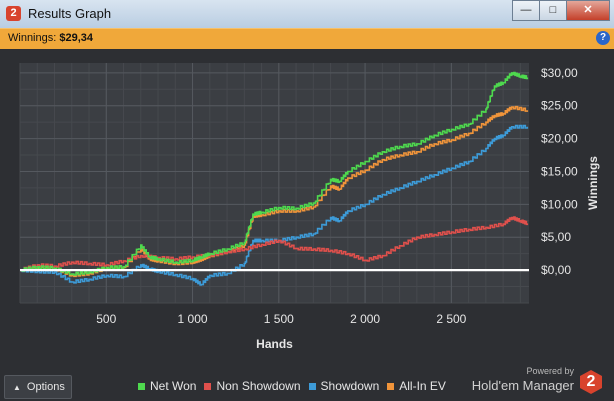 The height and width of the screenshot is (401, 614). I want to click on legend-label: Showdown, so click(350, 386).